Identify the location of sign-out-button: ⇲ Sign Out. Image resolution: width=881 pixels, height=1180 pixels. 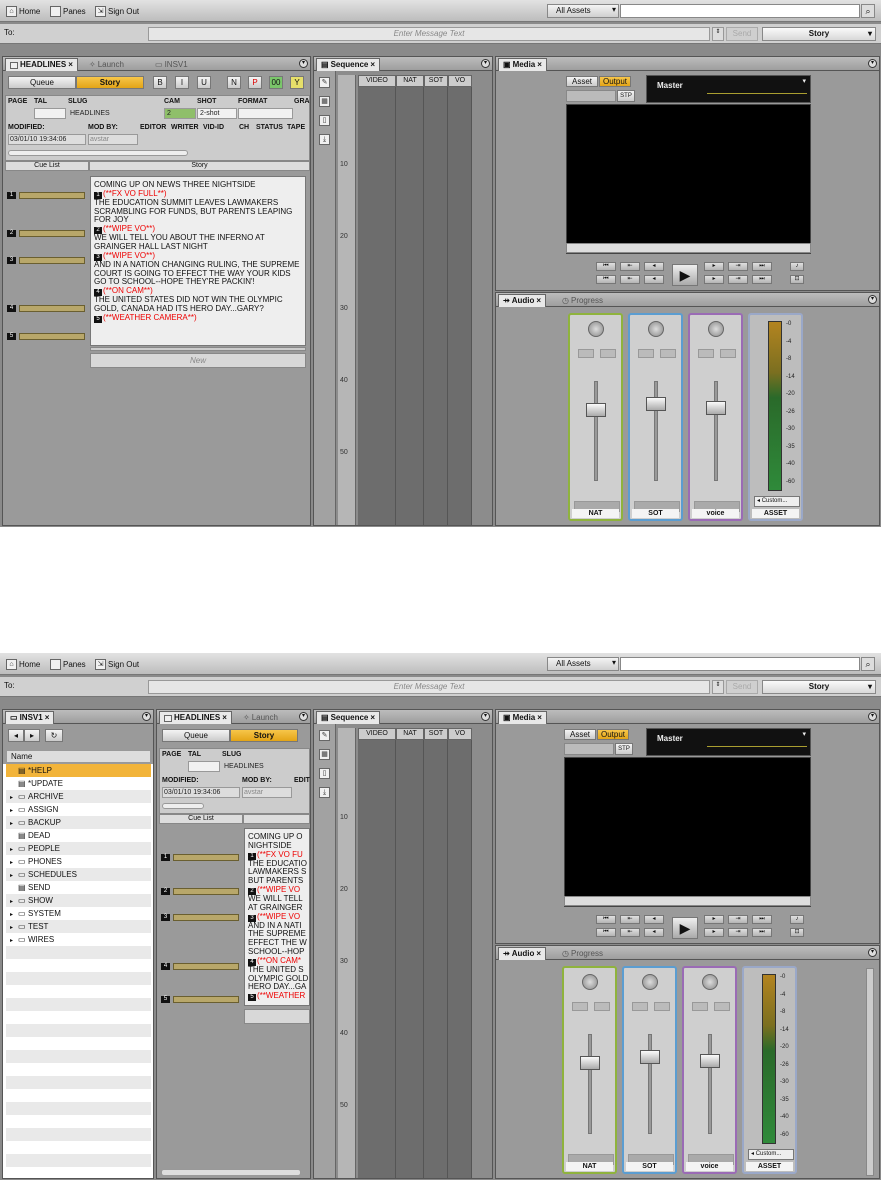
(117, 11).